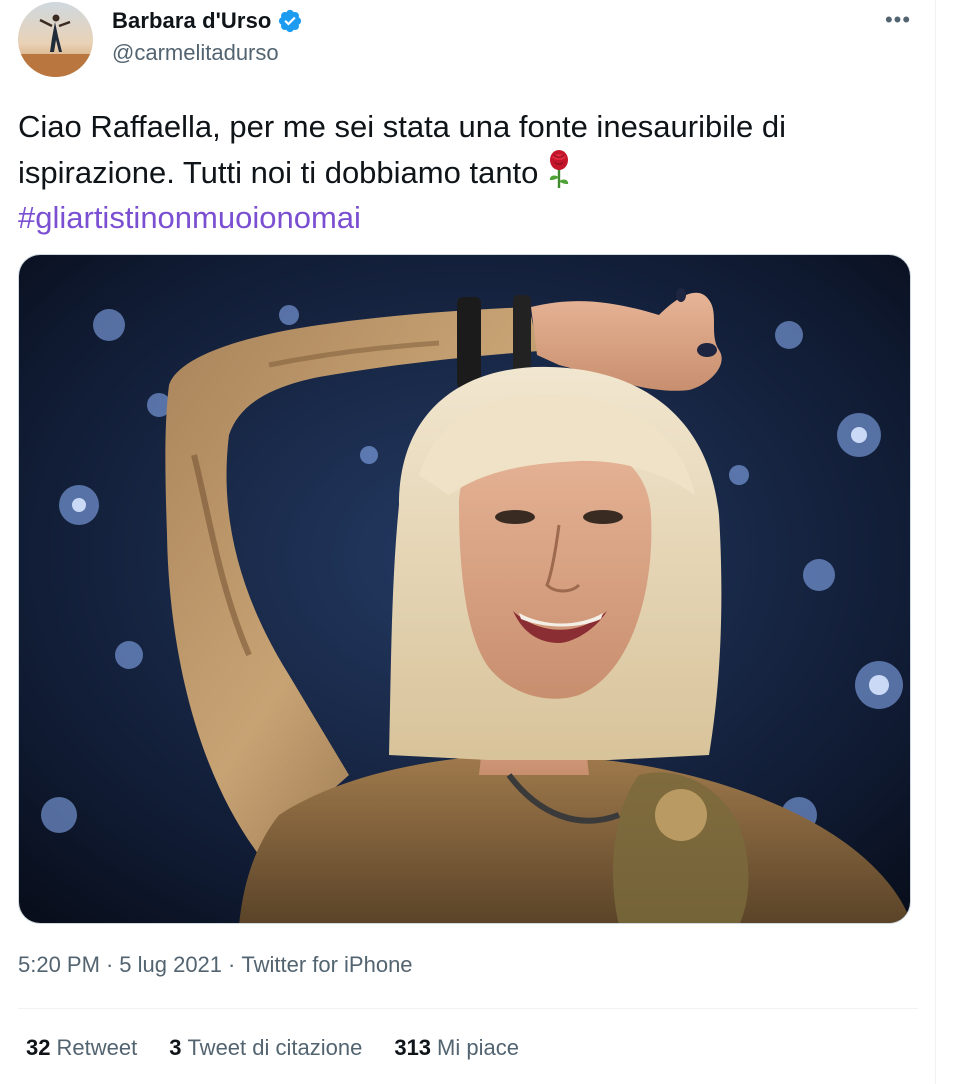  What do you see at coordinates (290, 21) in the screenshot?
I see `verified-badge-icon` at bounding box center [290, 21].